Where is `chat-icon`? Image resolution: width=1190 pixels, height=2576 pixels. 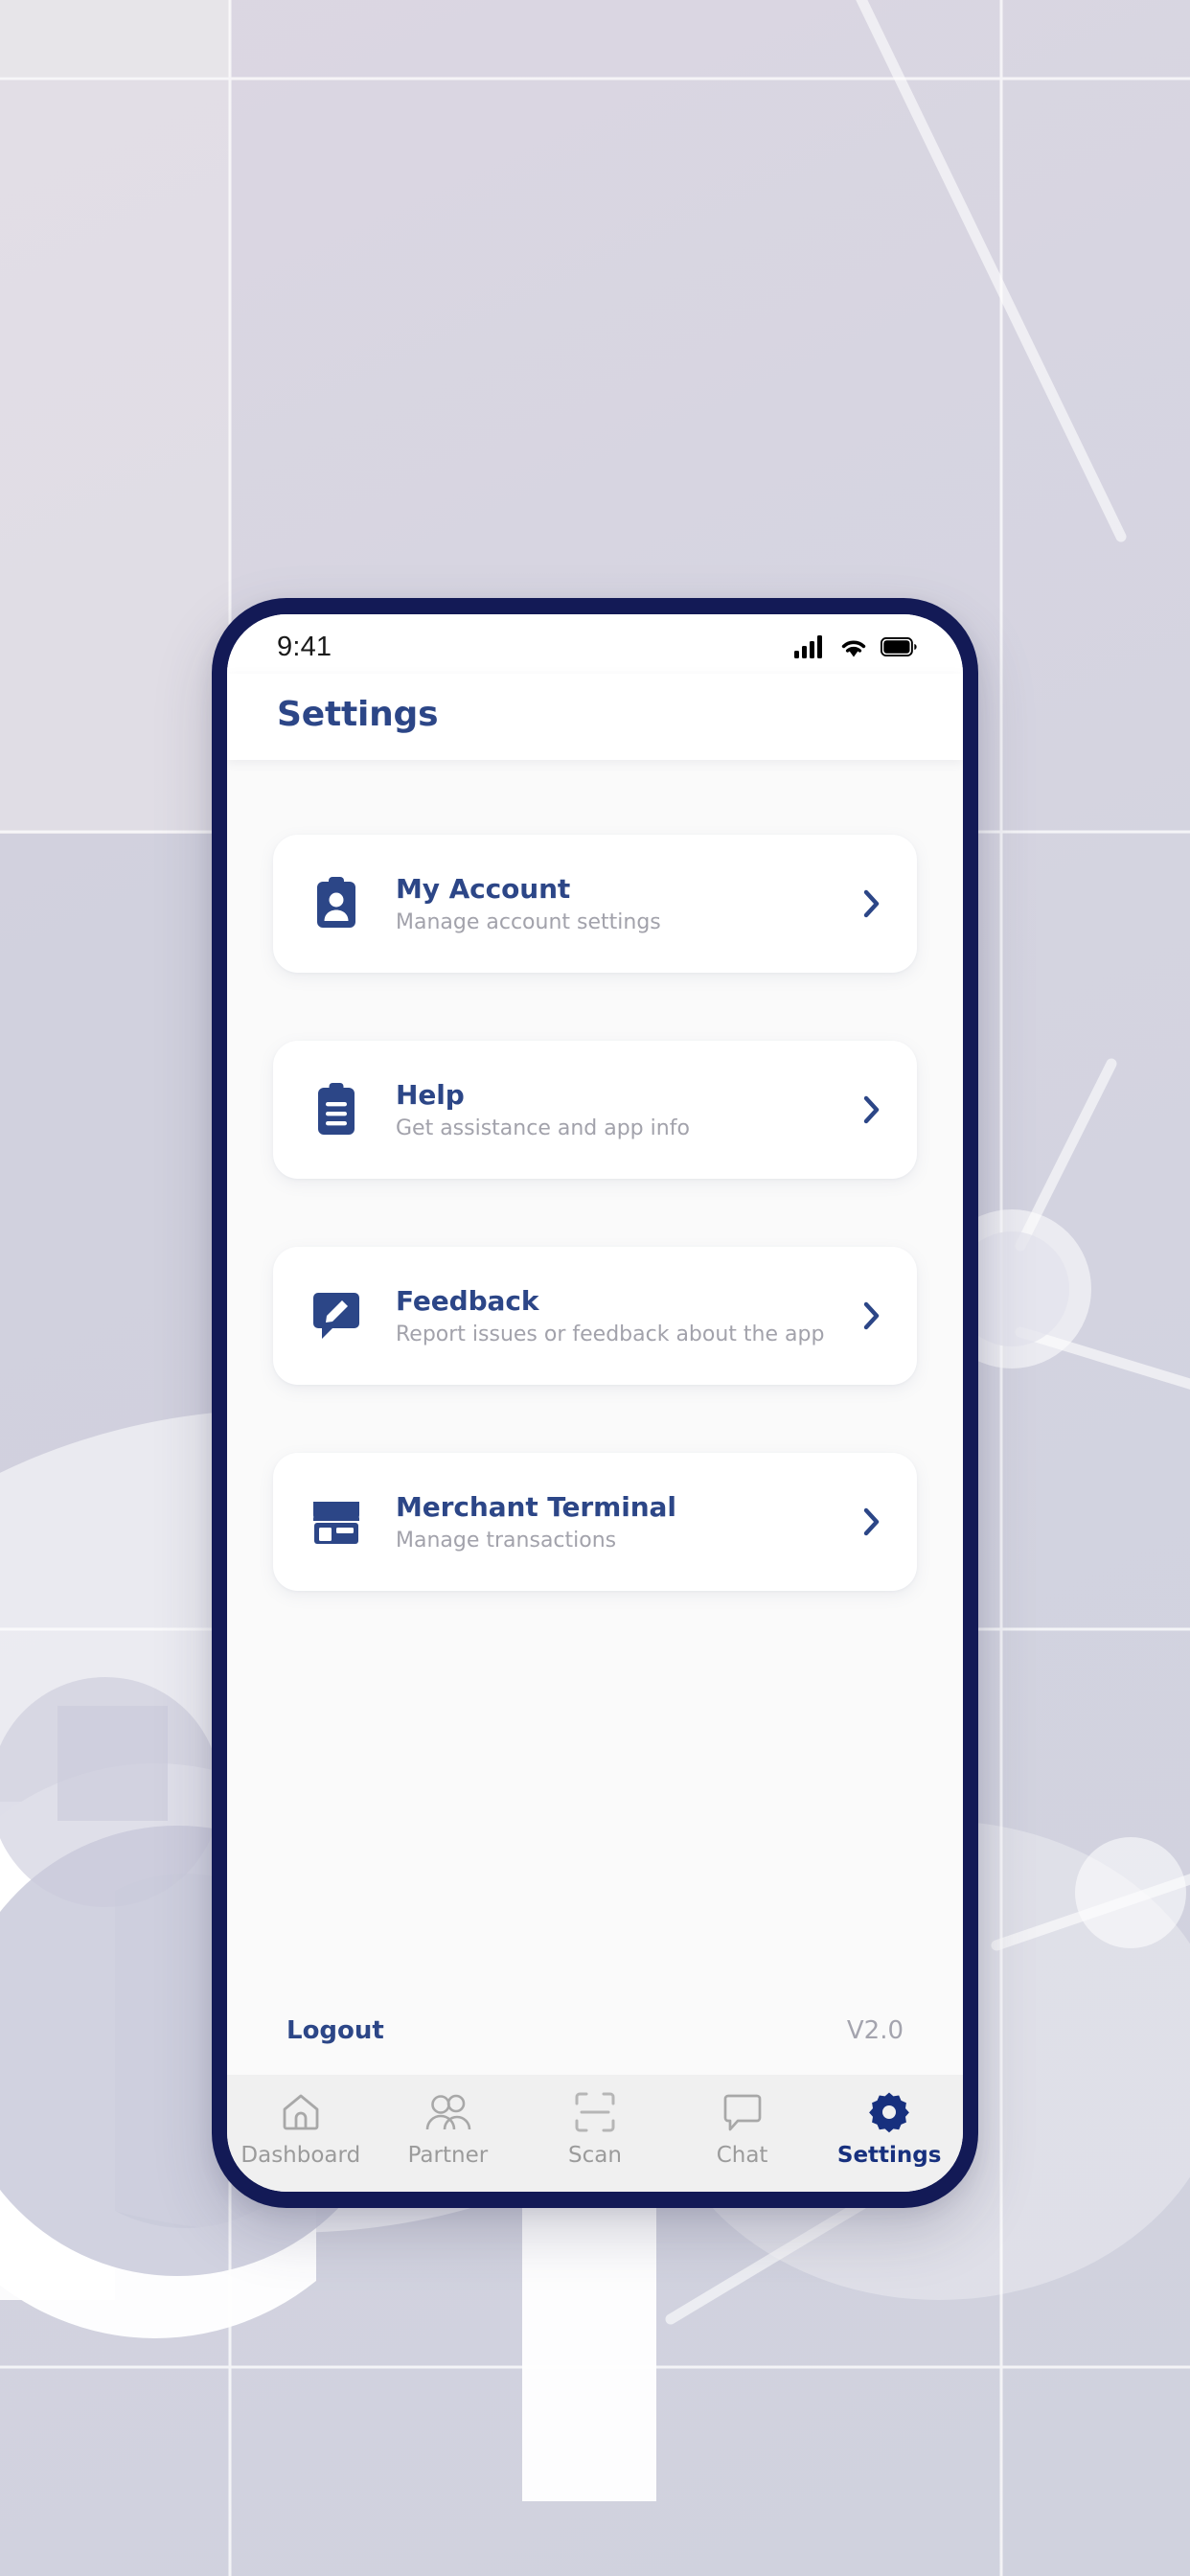
chat-icon is located at coordinates (743, 2112).